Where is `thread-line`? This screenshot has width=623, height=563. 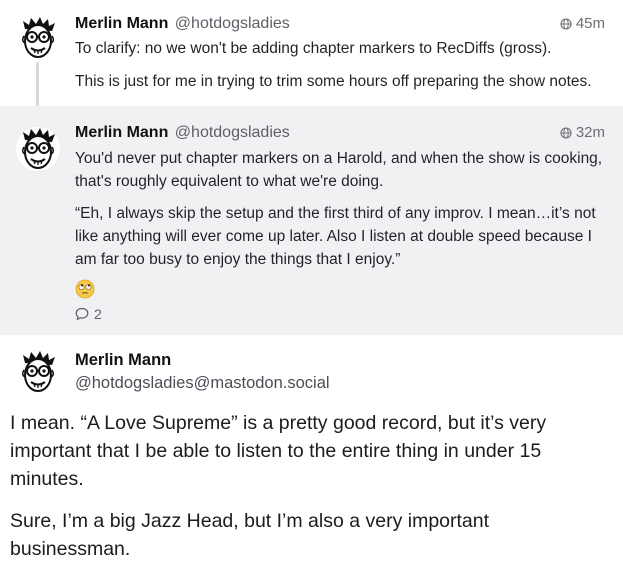
thread-line is located at coordinates (37, 84).